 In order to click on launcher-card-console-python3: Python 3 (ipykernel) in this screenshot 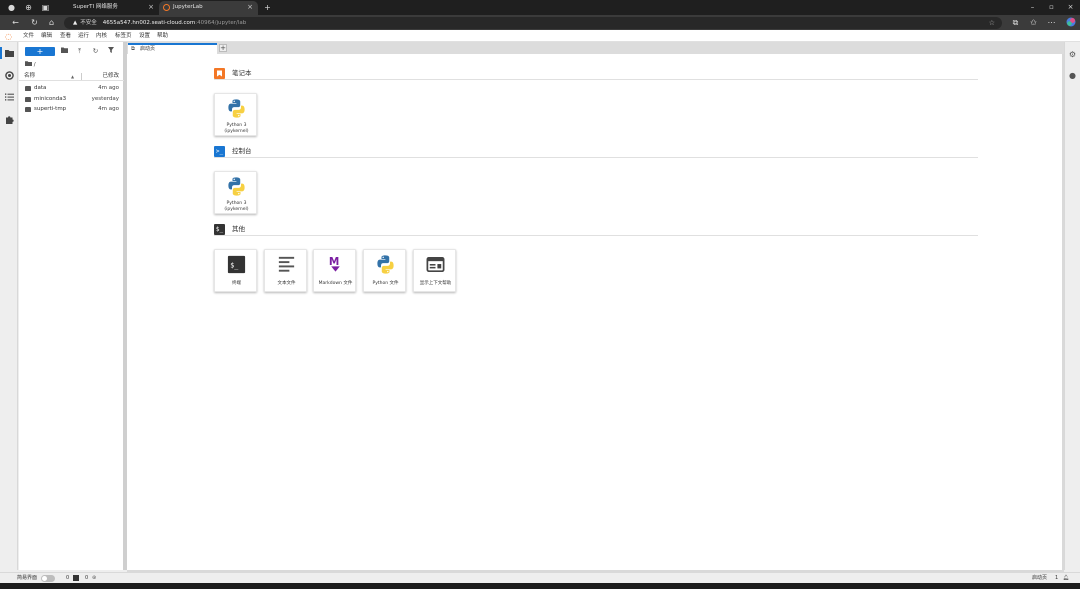, I will do `click(235, 192)`.